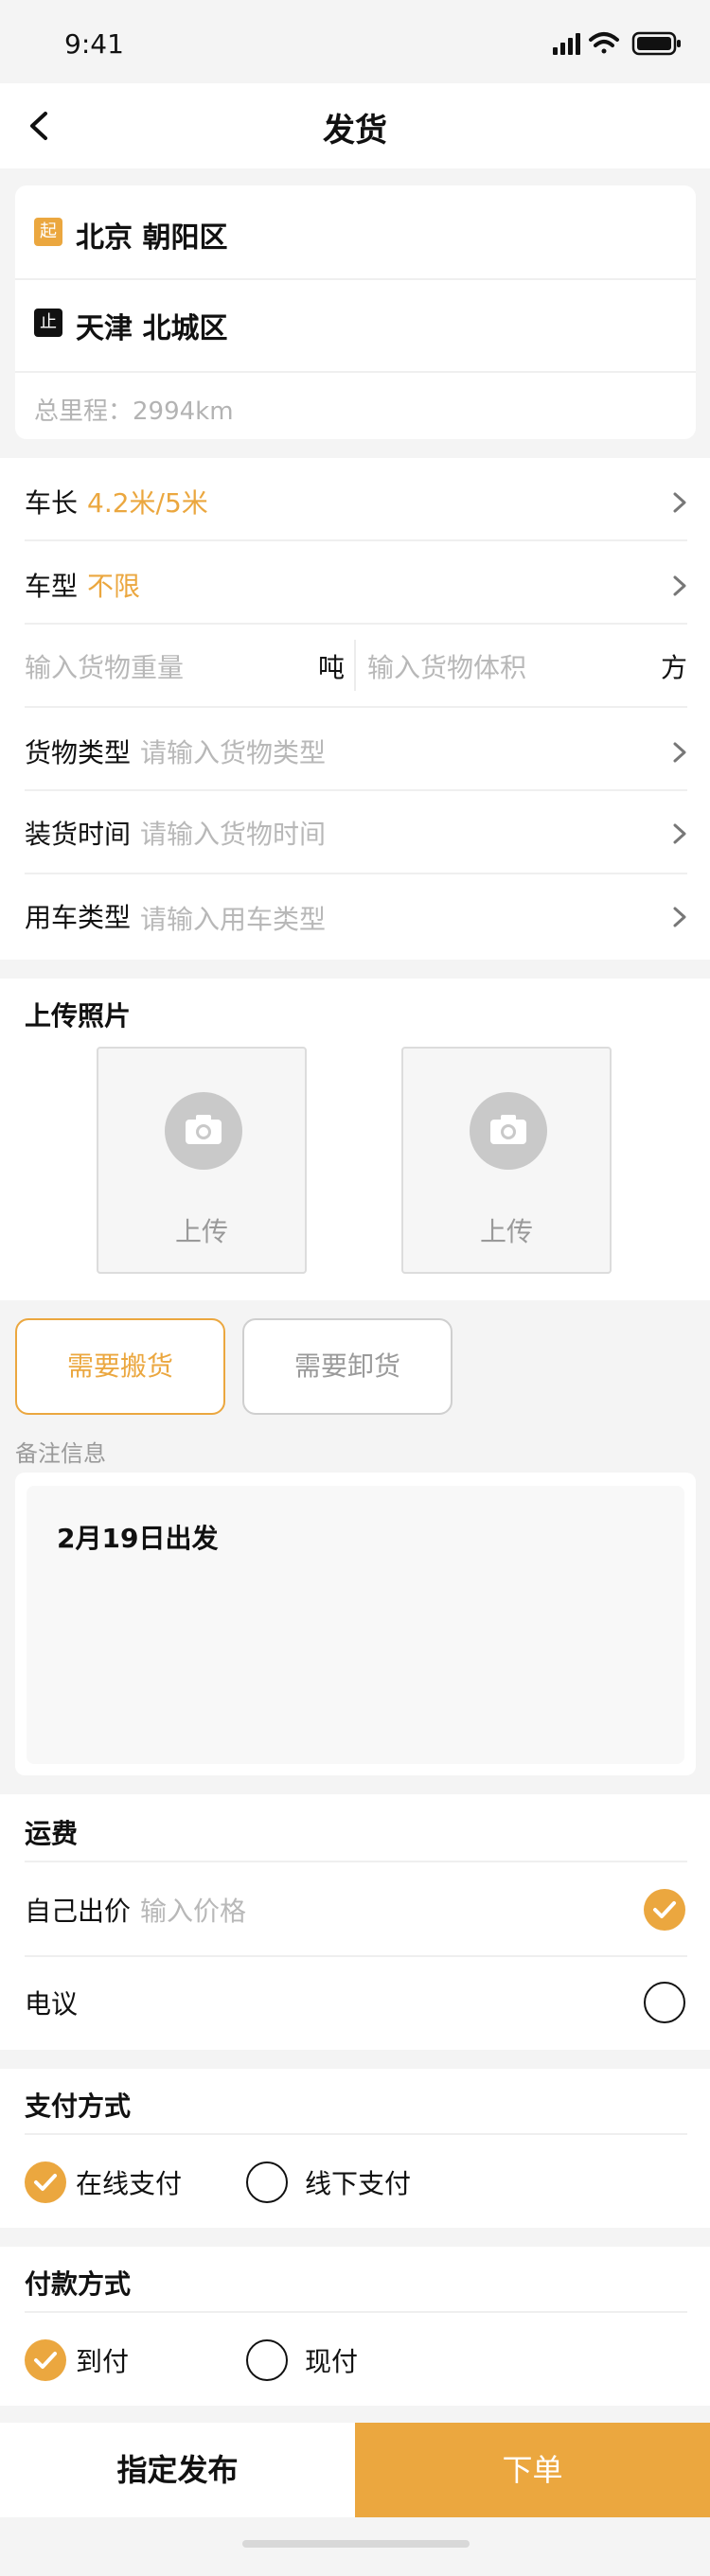  What do you see at coordinates (532, 2470) in the screenshot?
I see `place-order-button: 下单` at bounding box center [532, 2470].